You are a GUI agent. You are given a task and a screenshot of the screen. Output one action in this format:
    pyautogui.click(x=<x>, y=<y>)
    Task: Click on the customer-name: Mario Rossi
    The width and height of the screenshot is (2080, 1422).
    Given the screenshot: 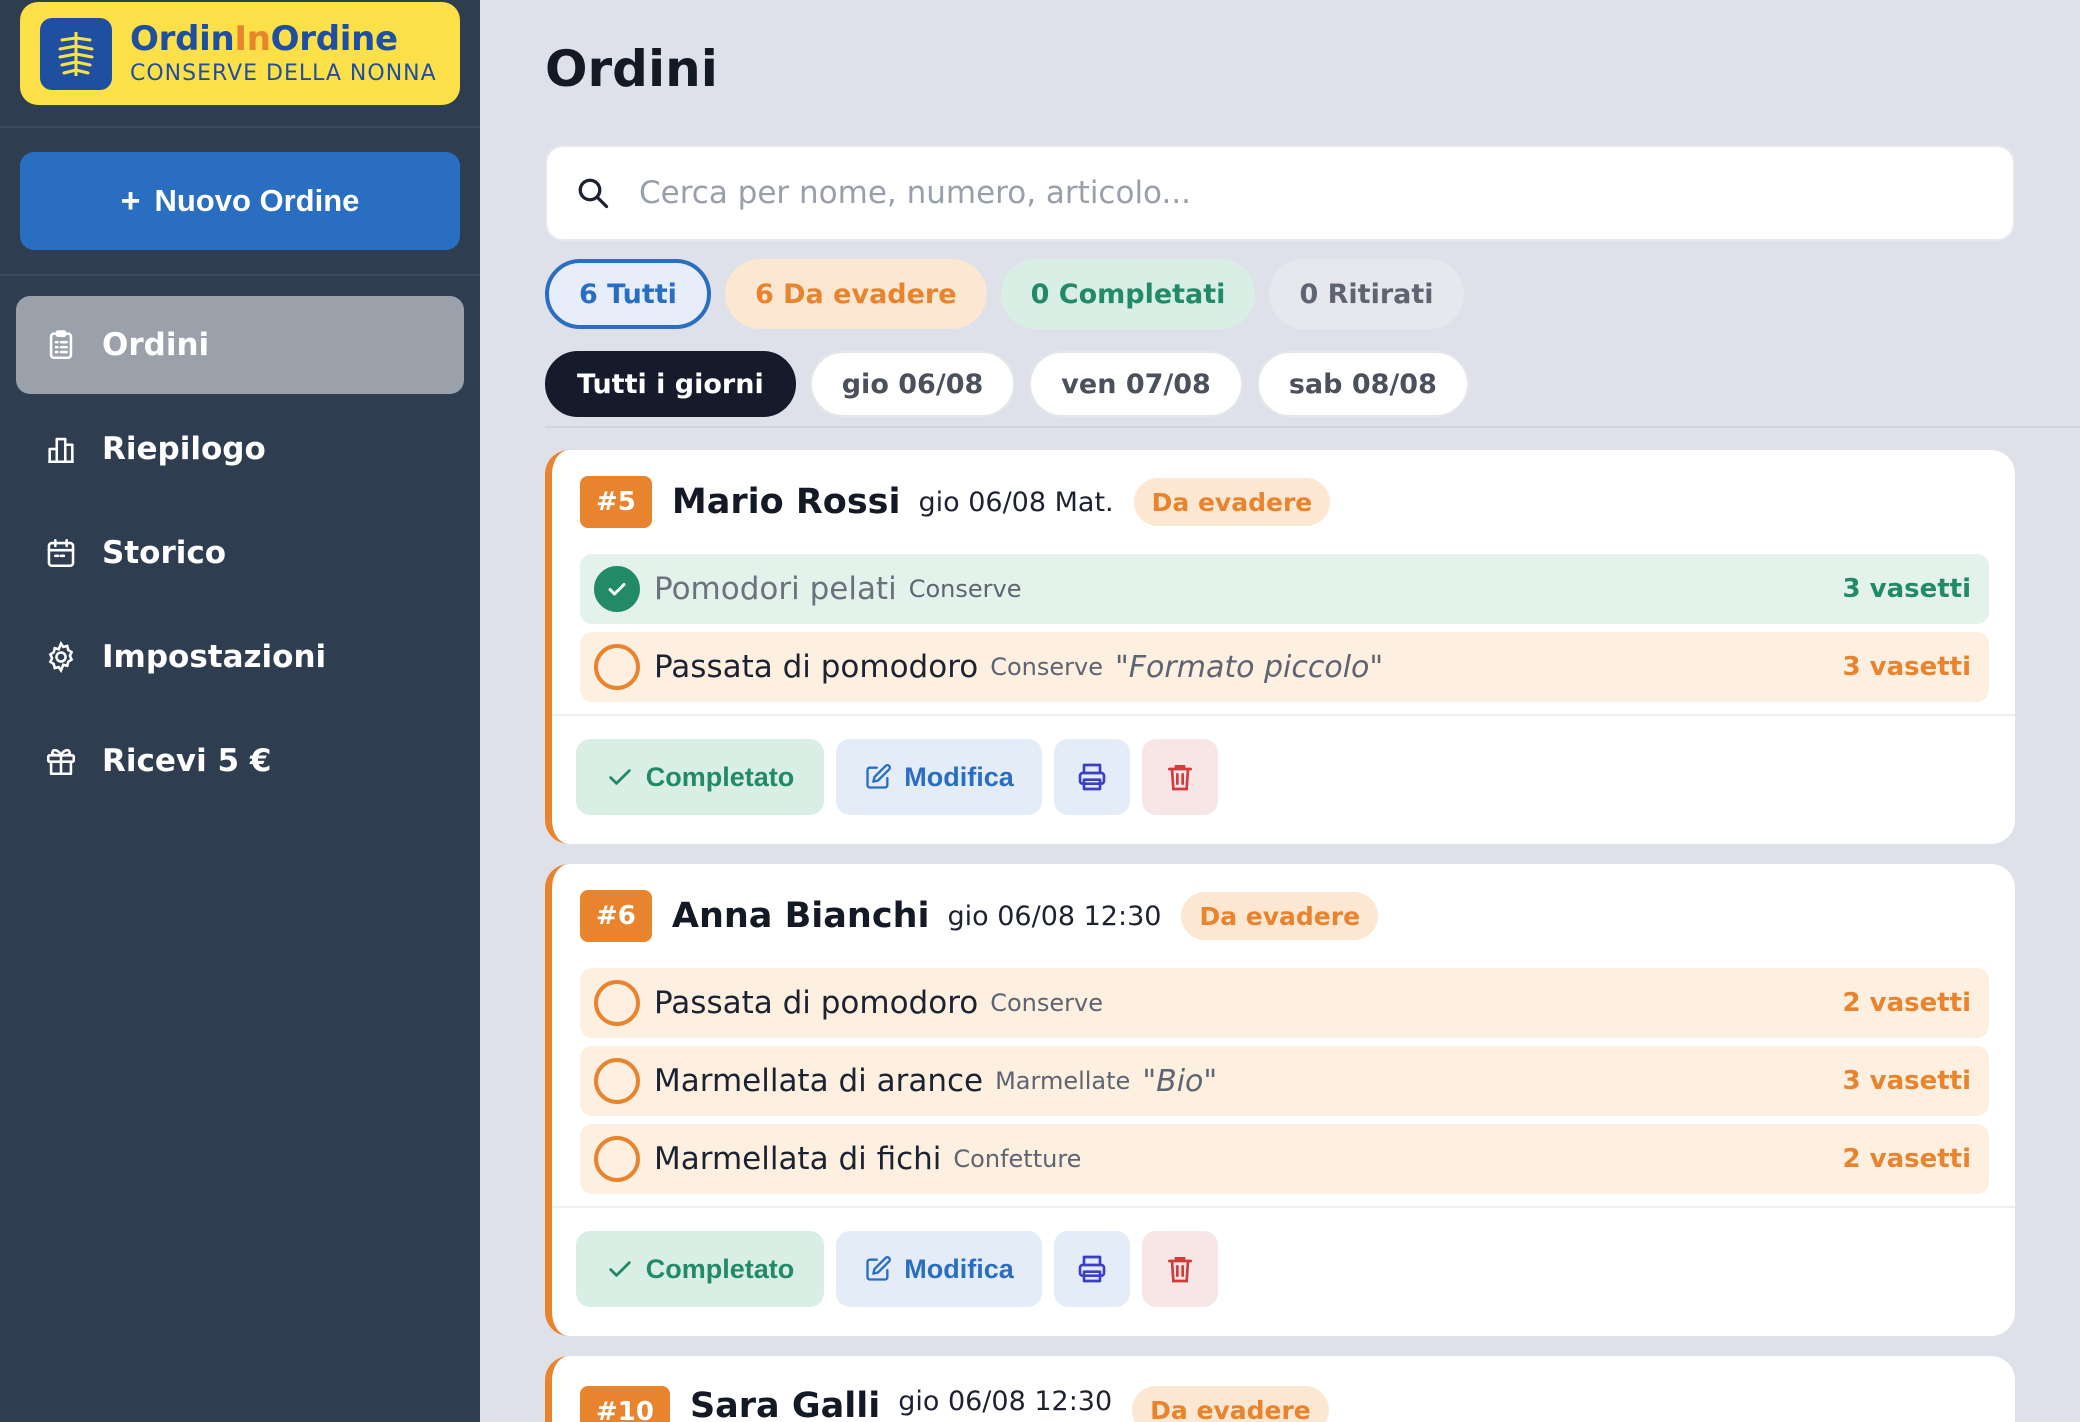 What is the action you would take?
    pyautogui.click(x=786, y=502)
    